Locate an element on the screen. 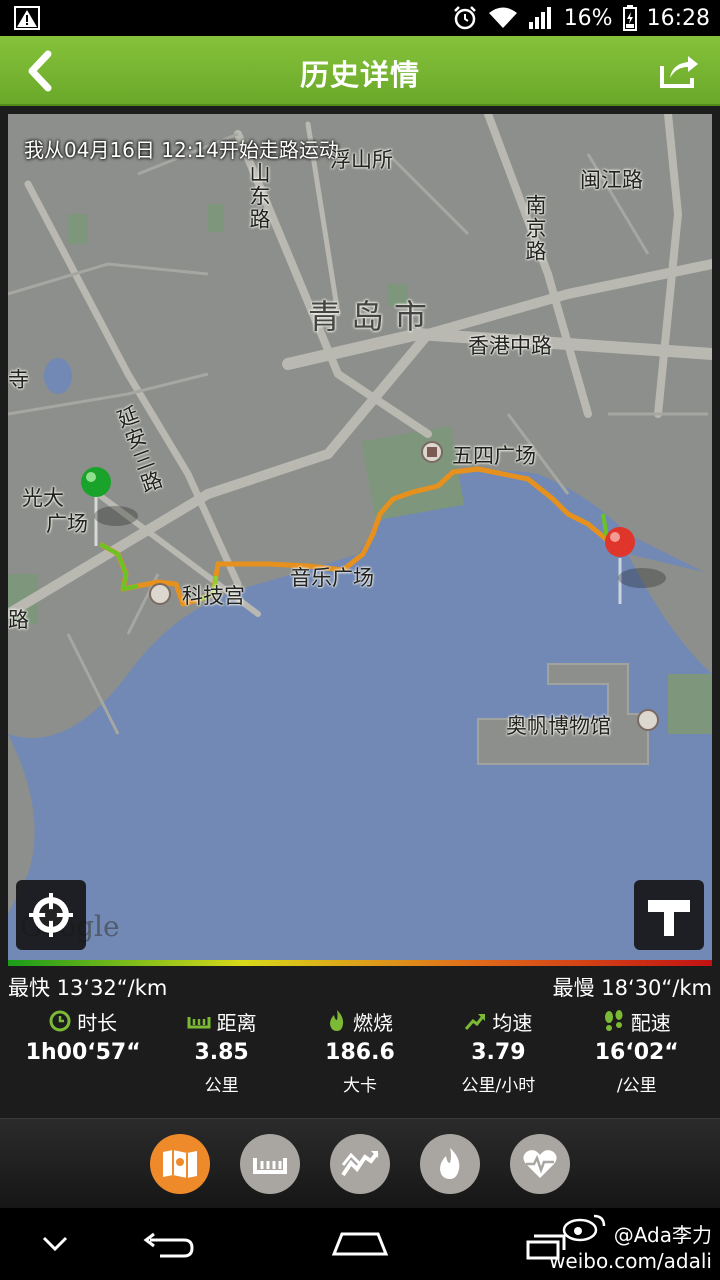 The height and width of the screenshot is (1280, 720). warning-icon is located at coordinates (27, 18).